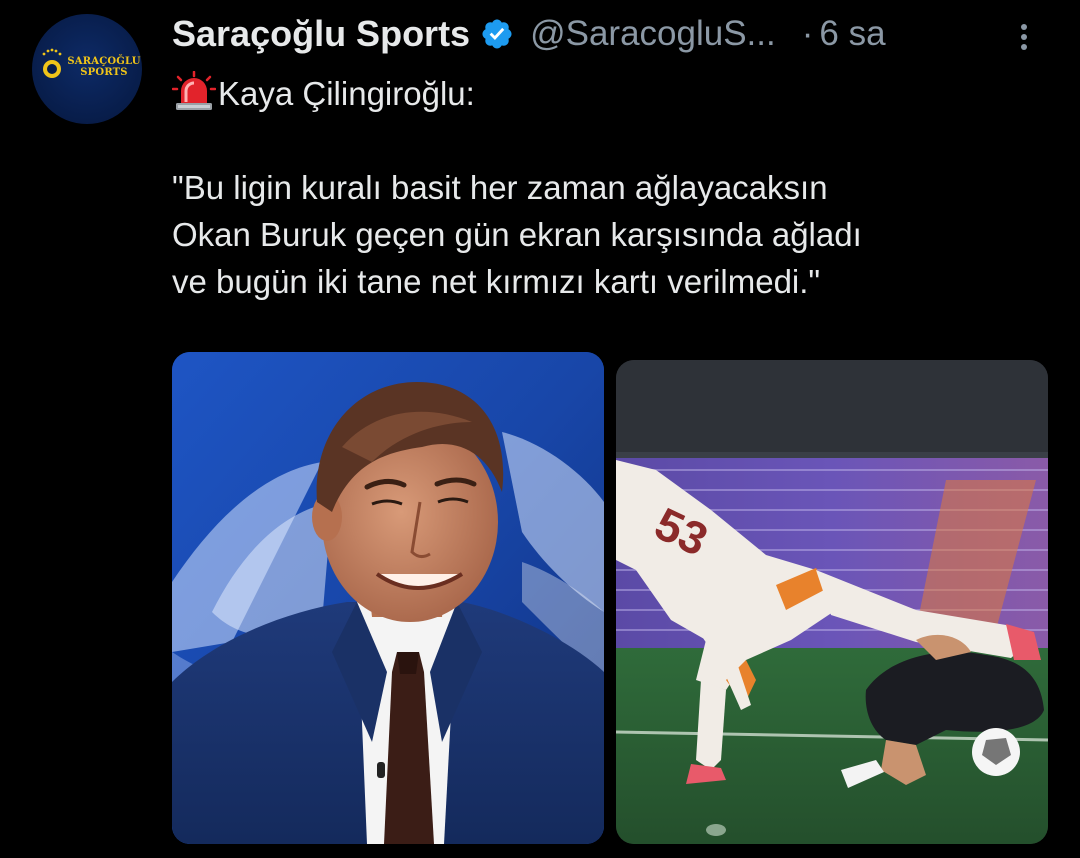 This screenshot has width=1080, height=858. What do you see at coordinates (194, 90) in the screenshot?
I see `rotating-light-icon` at bounding box center [194, 90].